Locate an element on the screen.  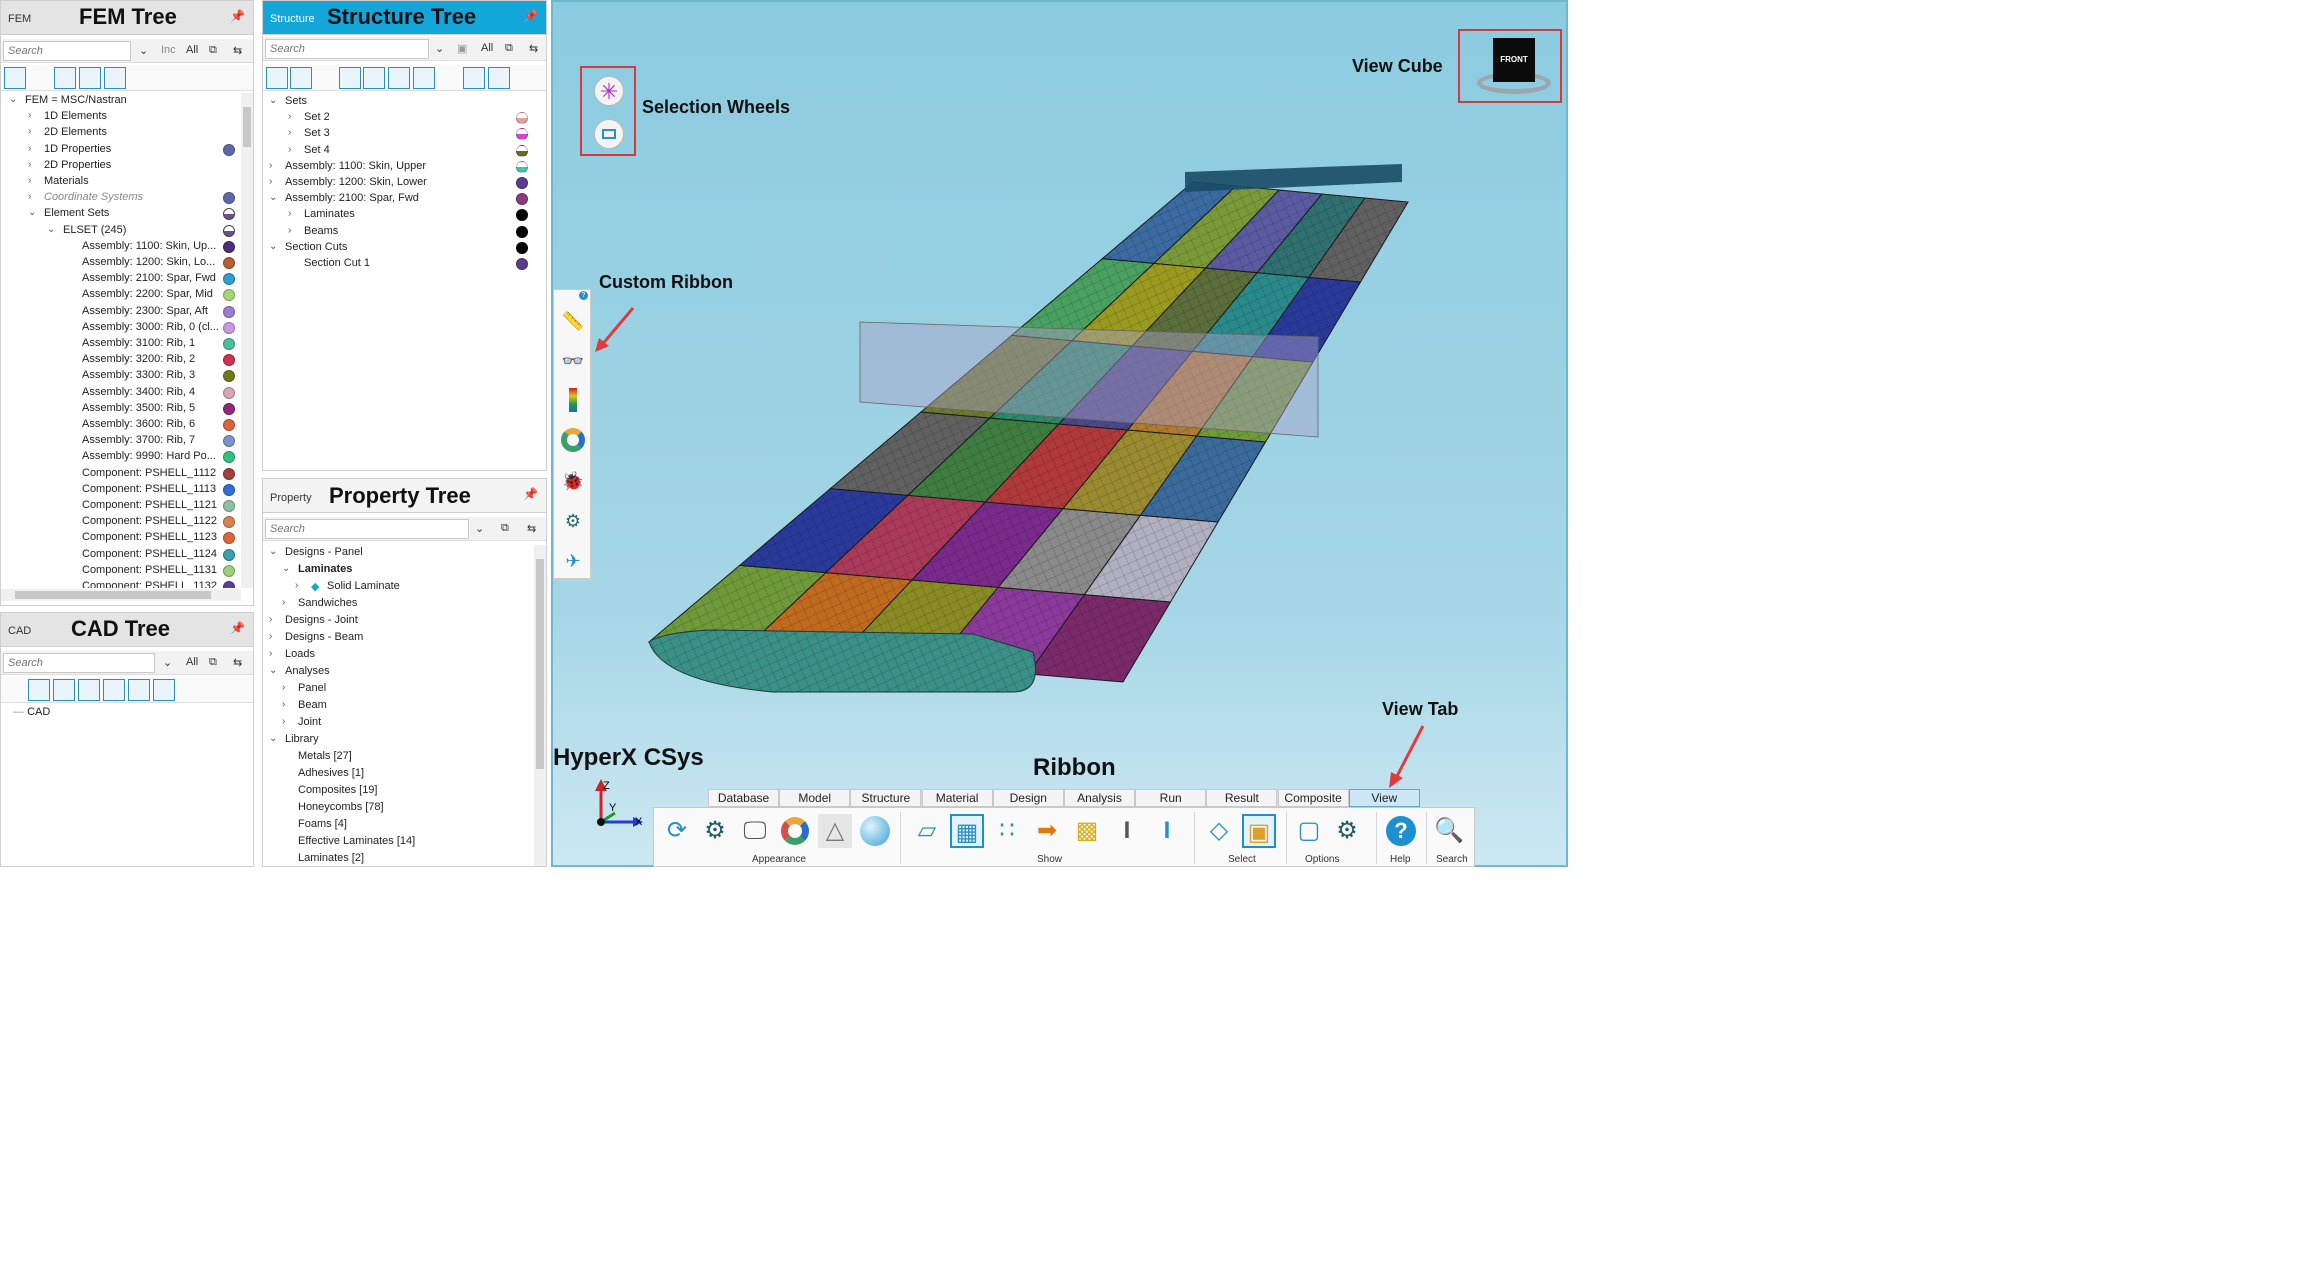
property-scrollbar is located at coordinates (540, 705).